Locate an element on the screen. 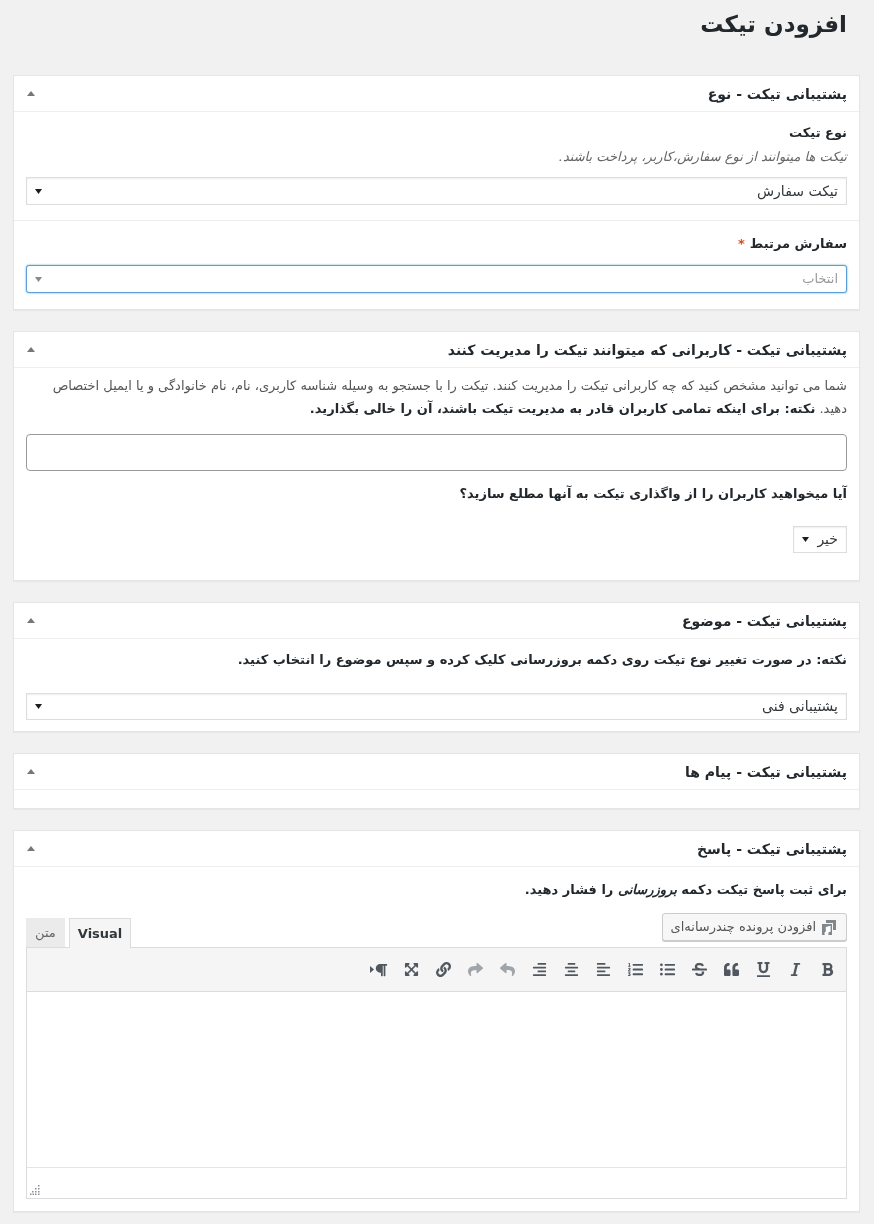 Image resolution: width=874 pixels, height=1224 pixels. bold-icon is located at coordinates (827, 969).